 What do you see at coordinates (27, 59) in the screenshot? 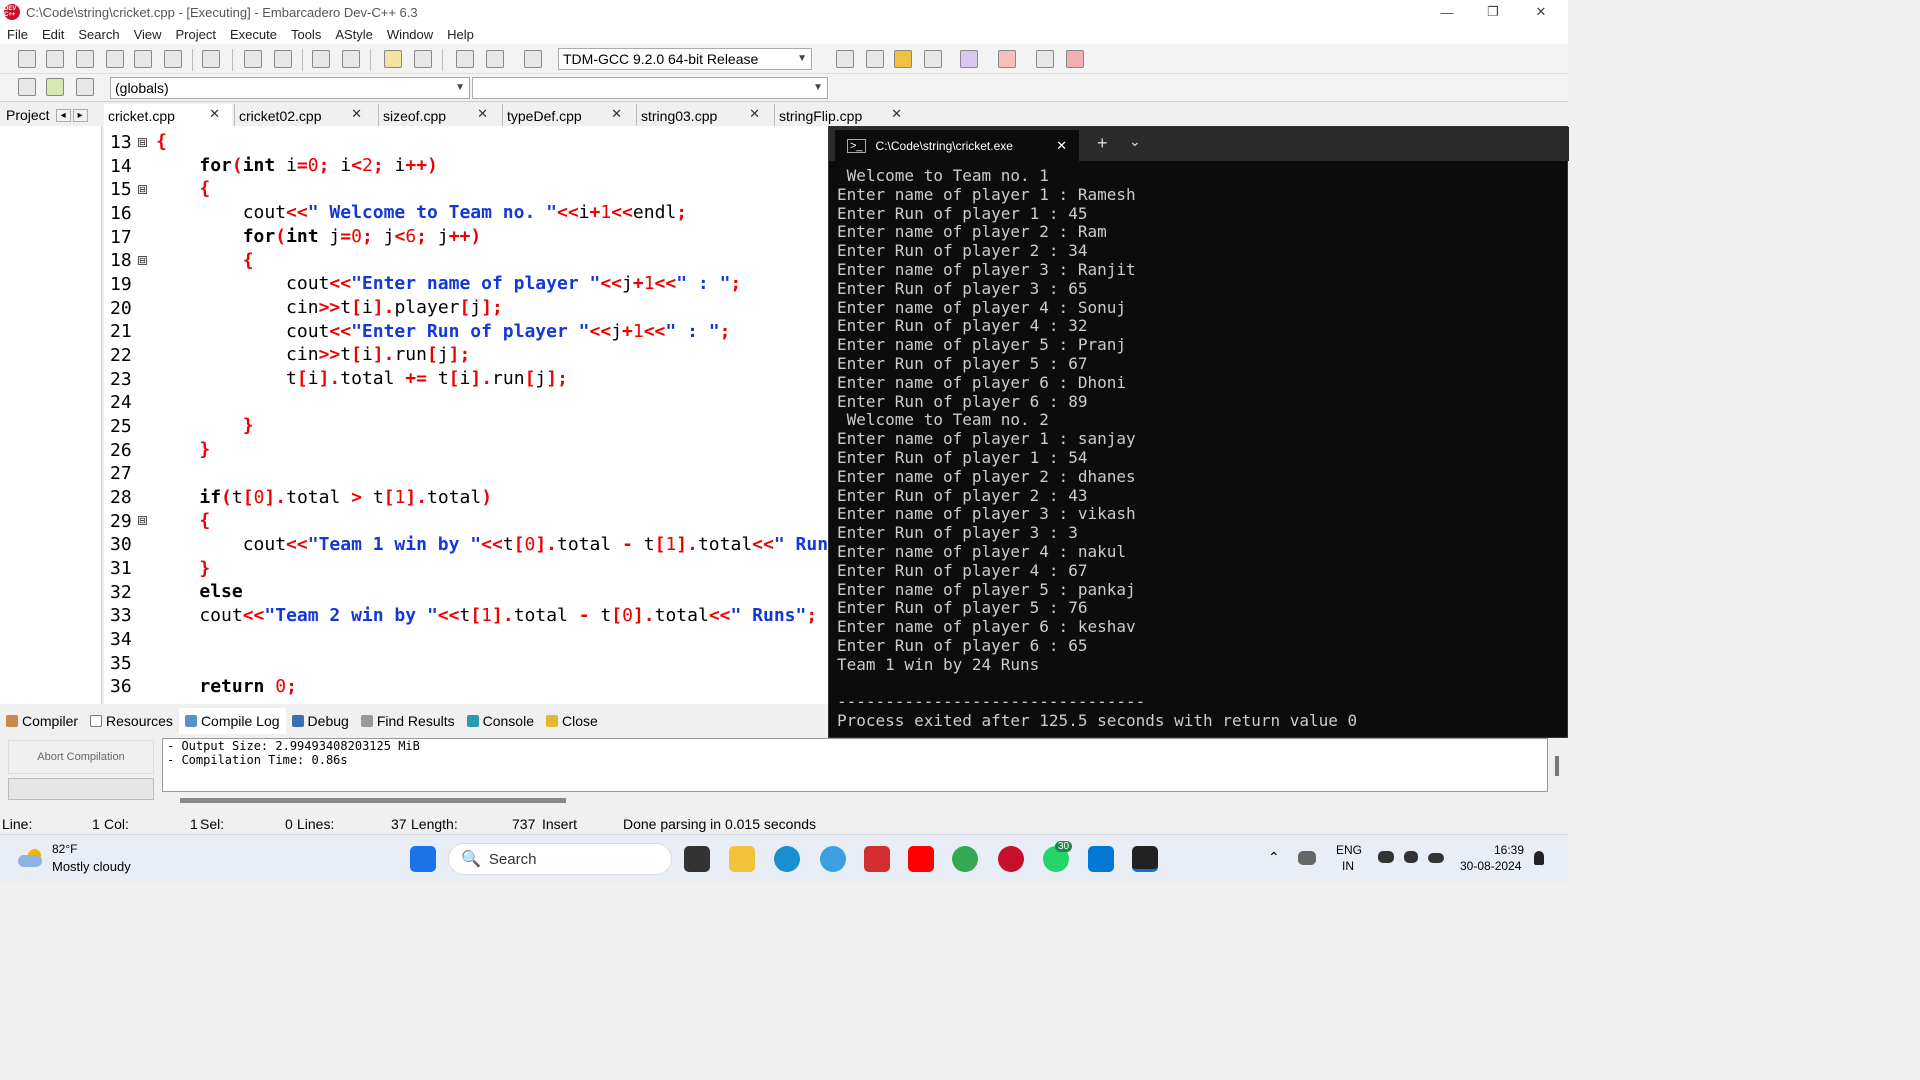
I see `new-file-icon` at bounding box center [27, 59].